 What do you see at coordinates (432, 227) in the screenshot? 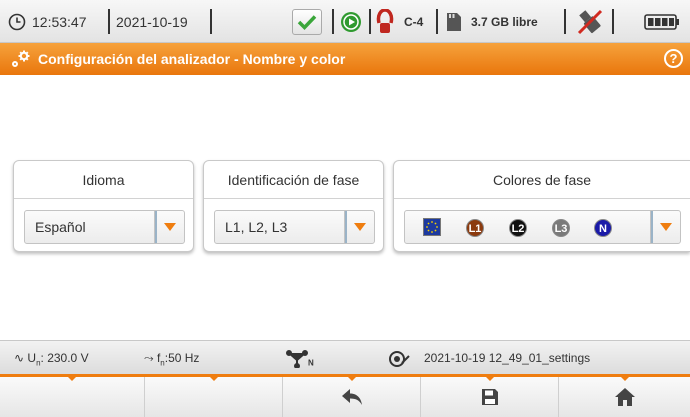
I see `eu-flag-icon` at bounding box center [432, 227].